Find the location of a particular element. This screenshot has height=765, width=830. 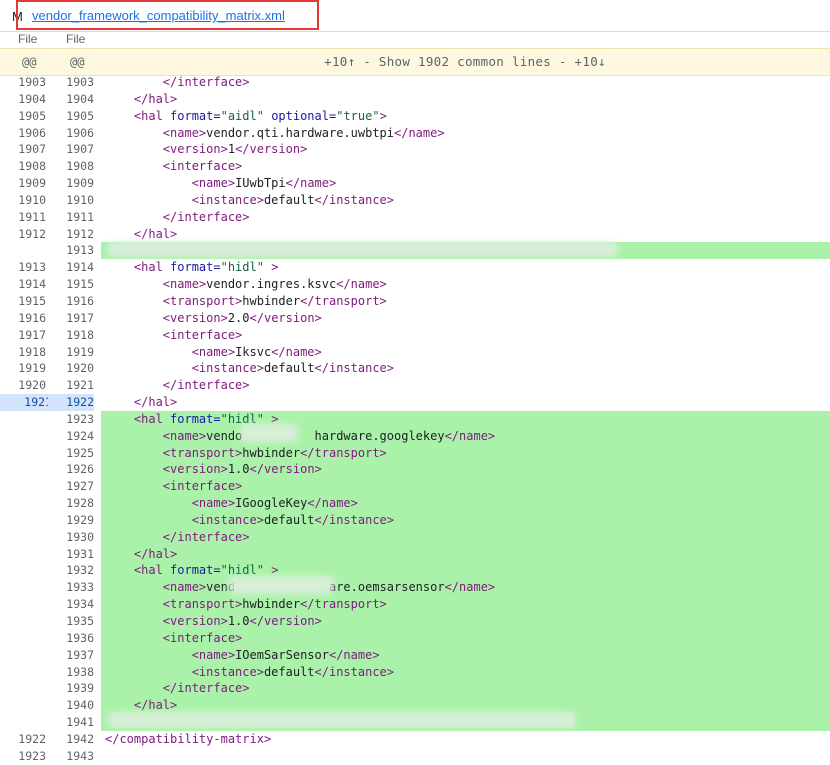

right-line-number: 1943 is located at coordinates (71, 756).